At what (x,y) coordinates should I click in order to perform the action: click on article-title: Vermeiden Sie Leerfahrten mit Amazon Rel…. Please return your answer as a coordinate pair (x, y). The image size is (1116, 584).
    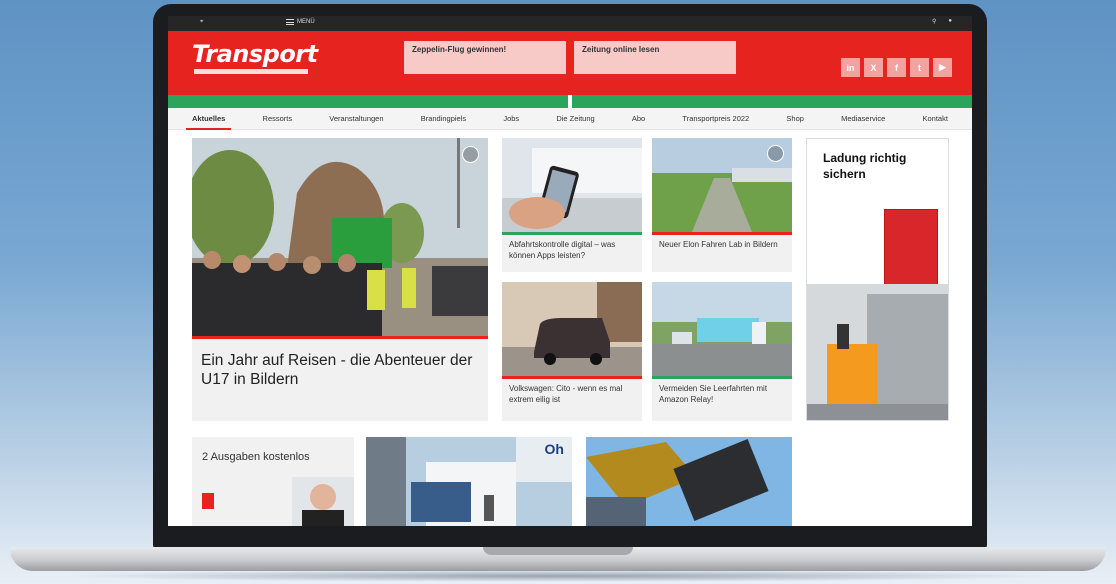
    Looking at the image, I should click on (713, 394).